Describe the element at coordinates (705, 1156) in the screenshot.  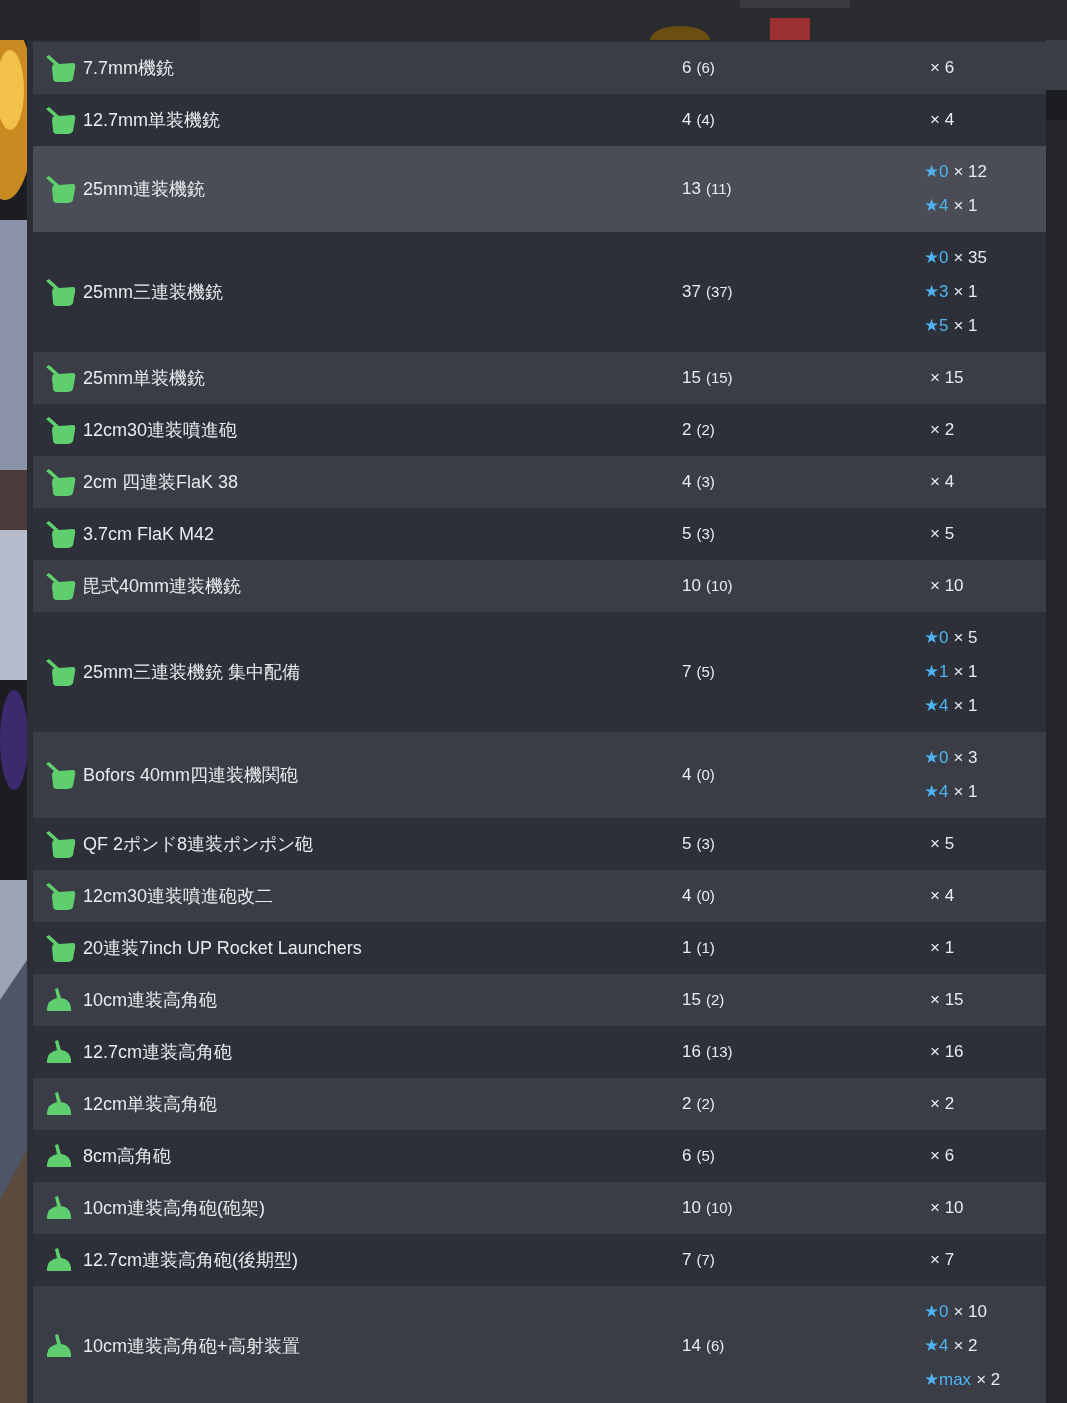
I see `spare-count: (5)` at that location.